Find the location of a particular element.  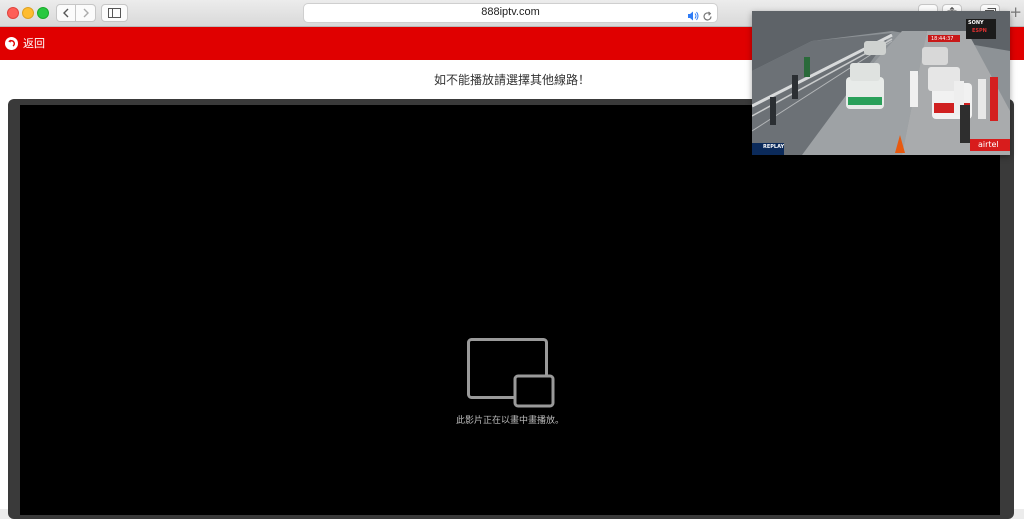

speaker-icon is located at coordinates (693, 16).